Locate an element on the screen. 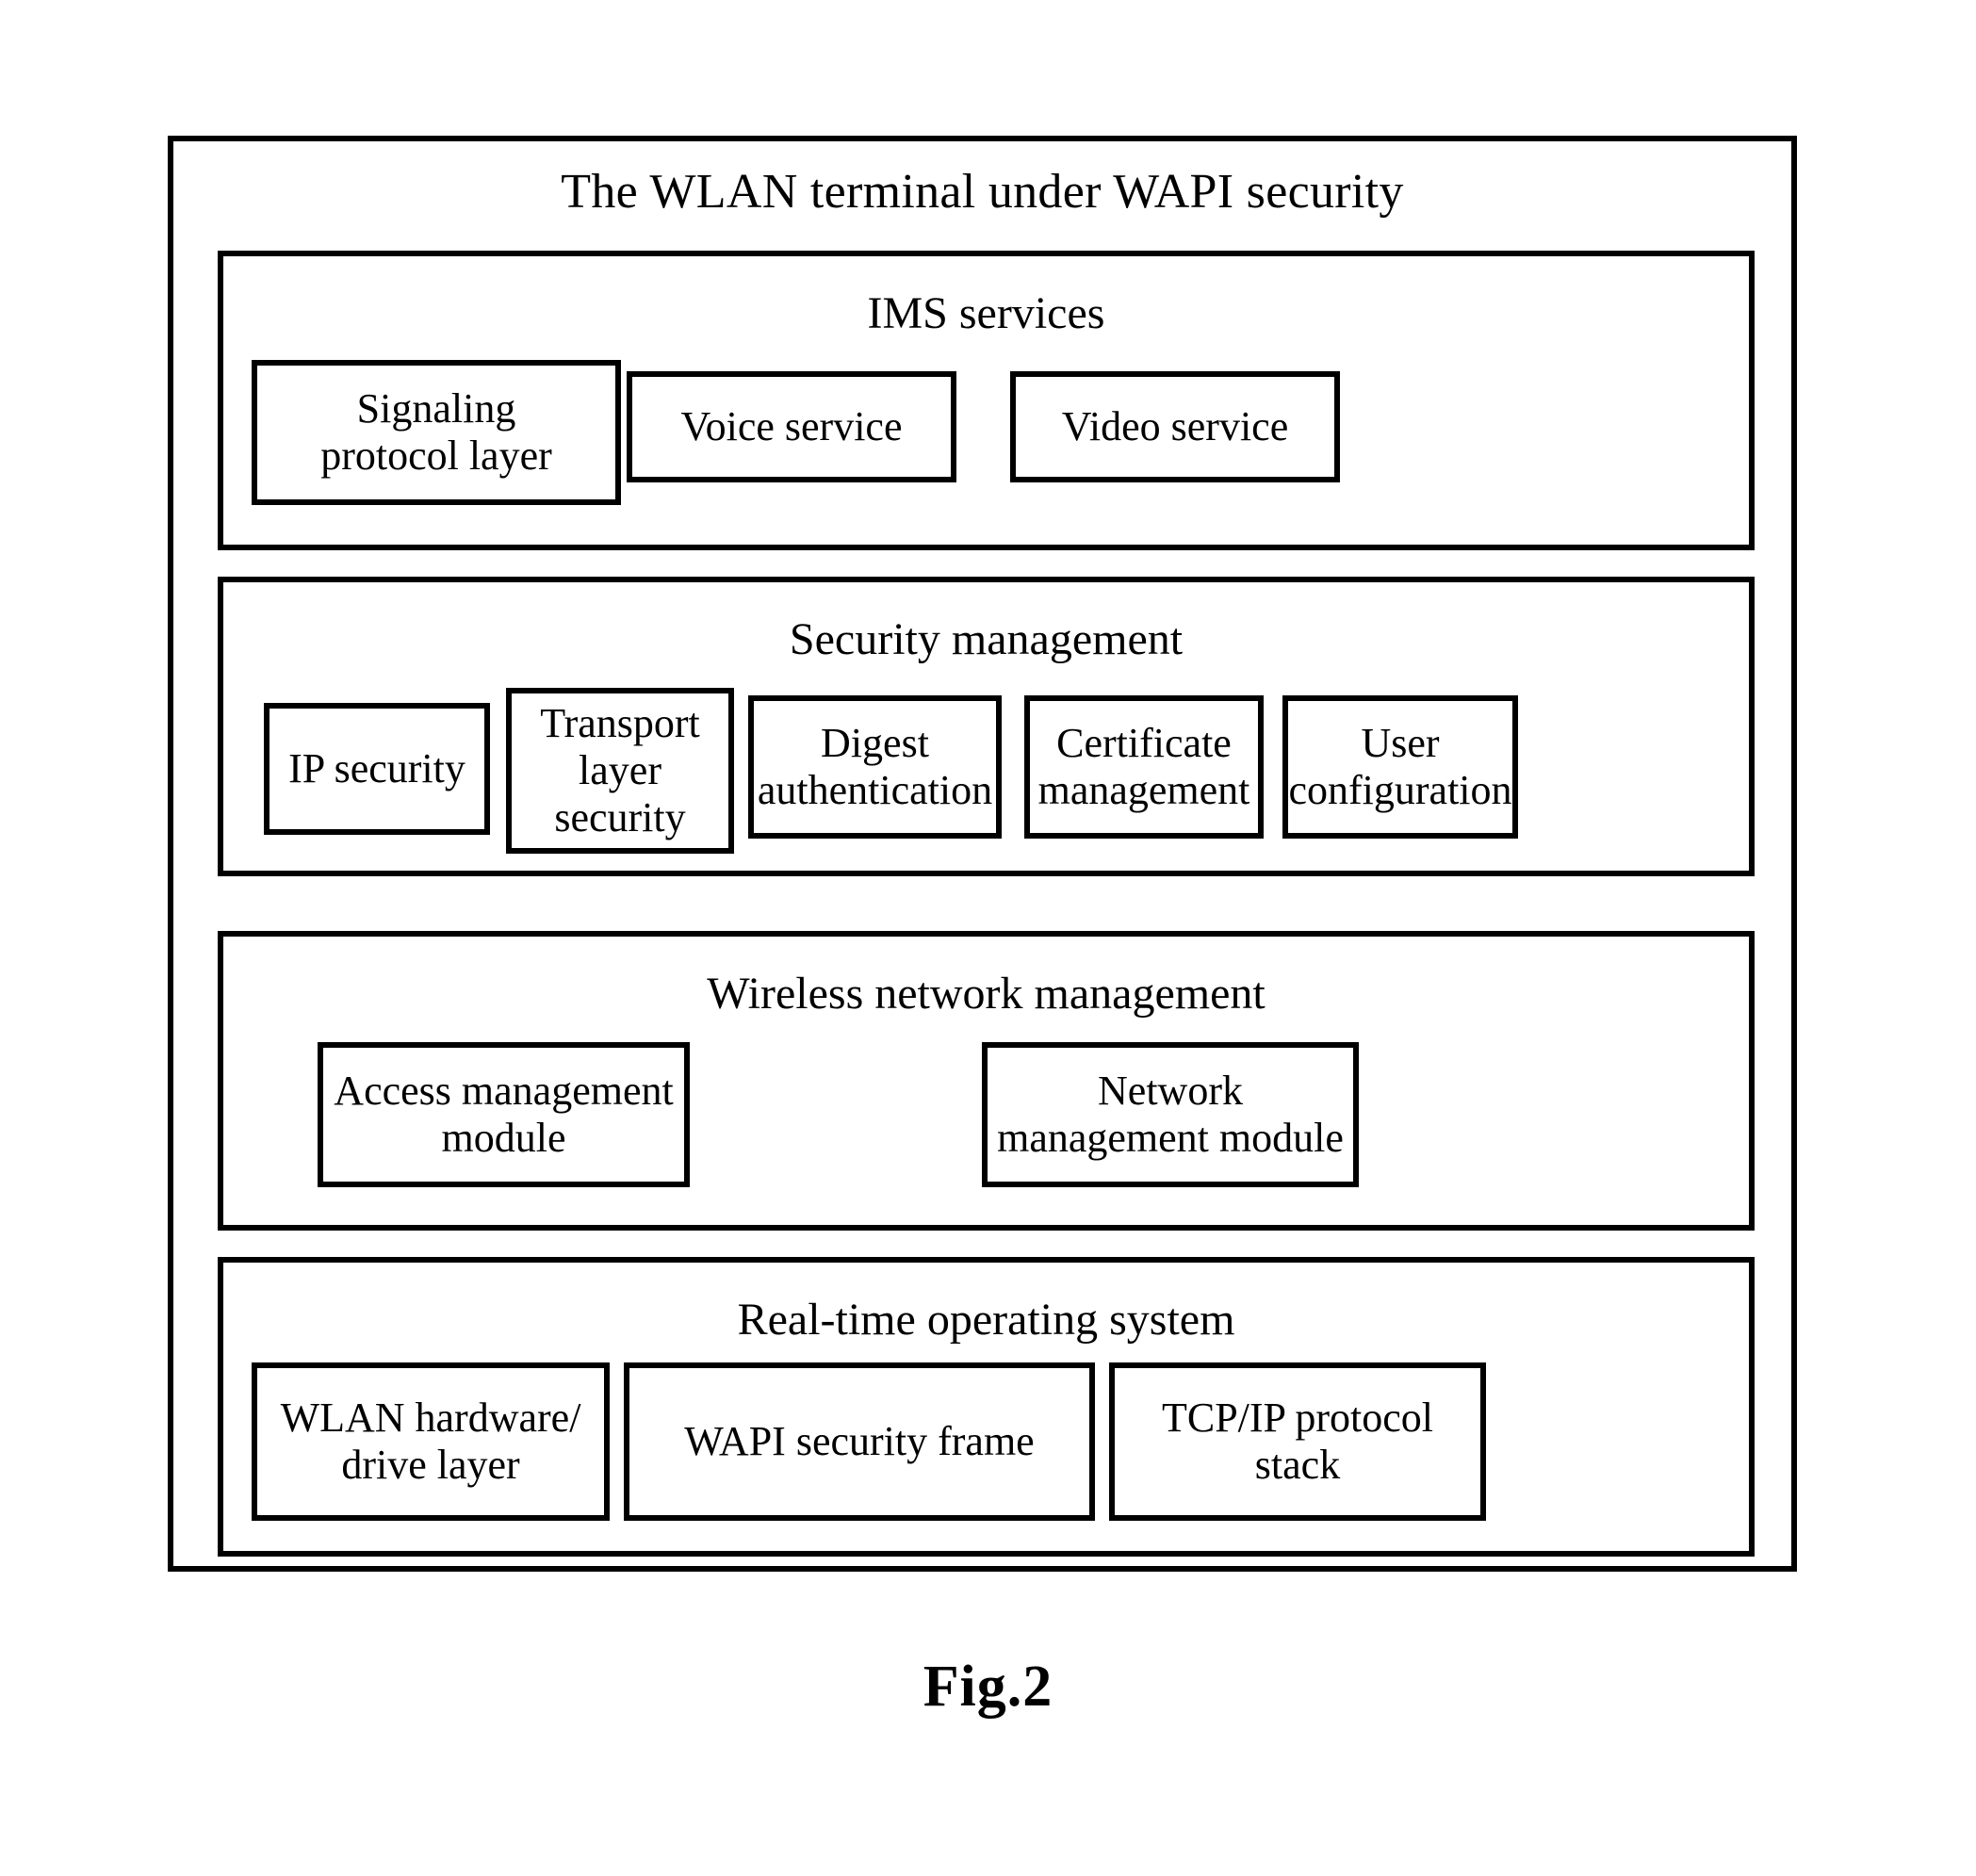  module-label-access-management-module: Access management module is located at coordinates (504, 1114).